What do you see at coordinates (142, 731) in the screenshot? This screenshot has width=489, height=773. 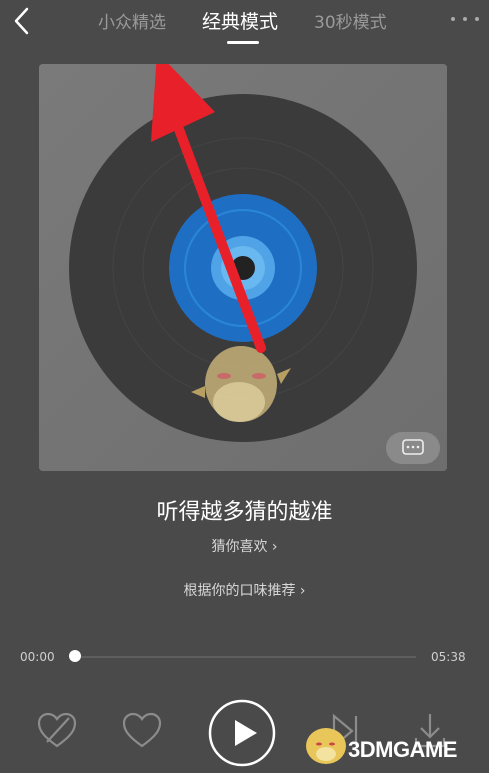 I see `like-heart-icon` at bounding box center [142, 731].